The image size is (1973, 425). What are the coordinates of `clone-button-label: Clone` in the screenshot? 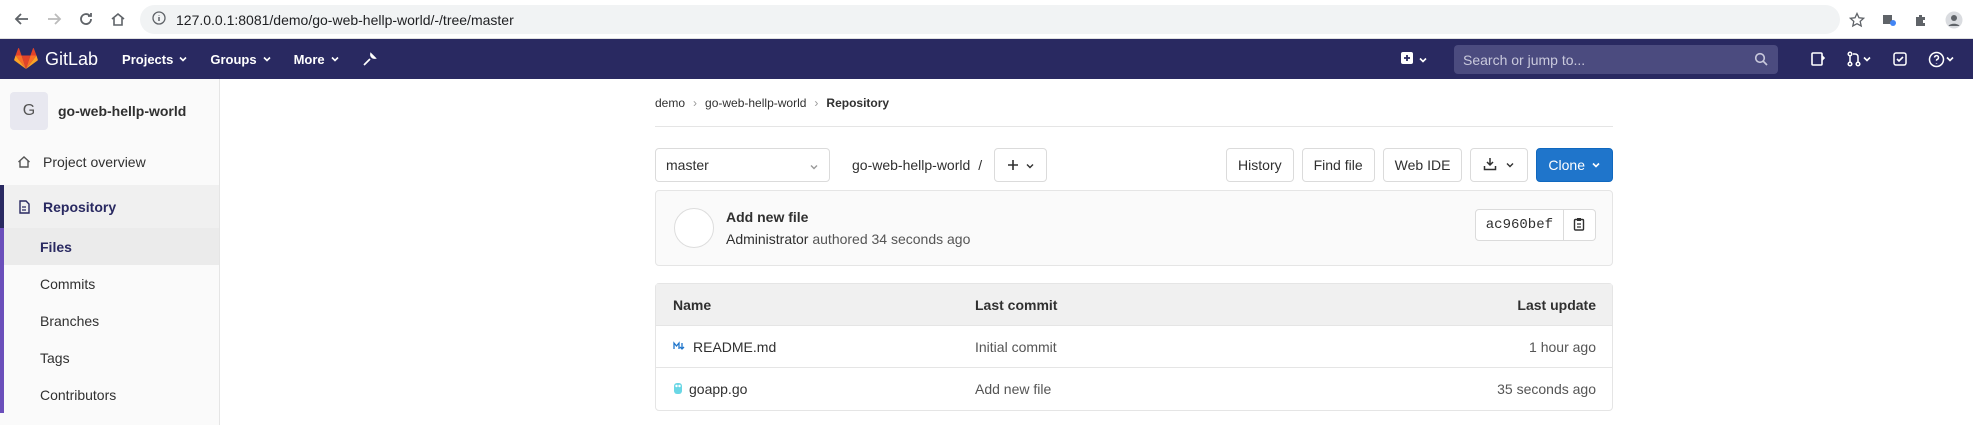 It's located at (1566, 165).